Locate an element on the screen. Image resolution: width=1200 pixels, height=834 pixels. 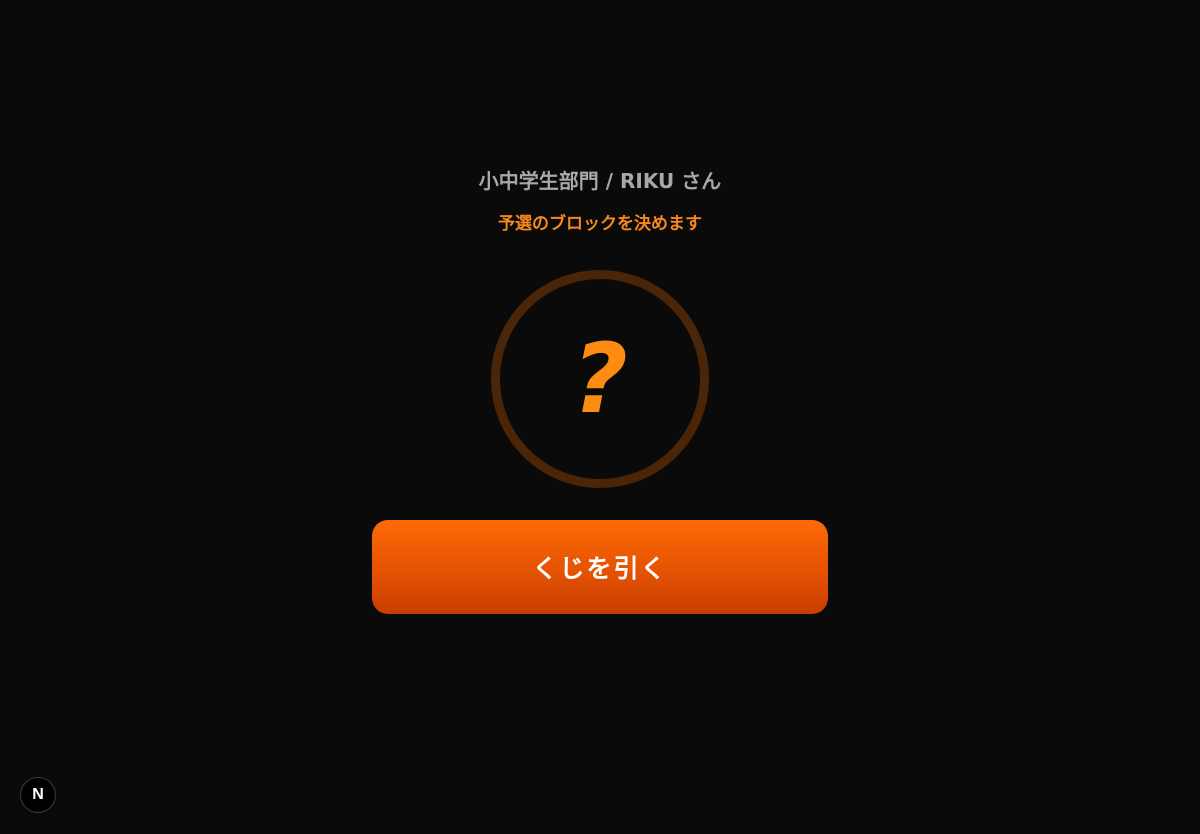
entrant-label: 小中学生部門 / RIKU さん is located at coordinates (600, 181).